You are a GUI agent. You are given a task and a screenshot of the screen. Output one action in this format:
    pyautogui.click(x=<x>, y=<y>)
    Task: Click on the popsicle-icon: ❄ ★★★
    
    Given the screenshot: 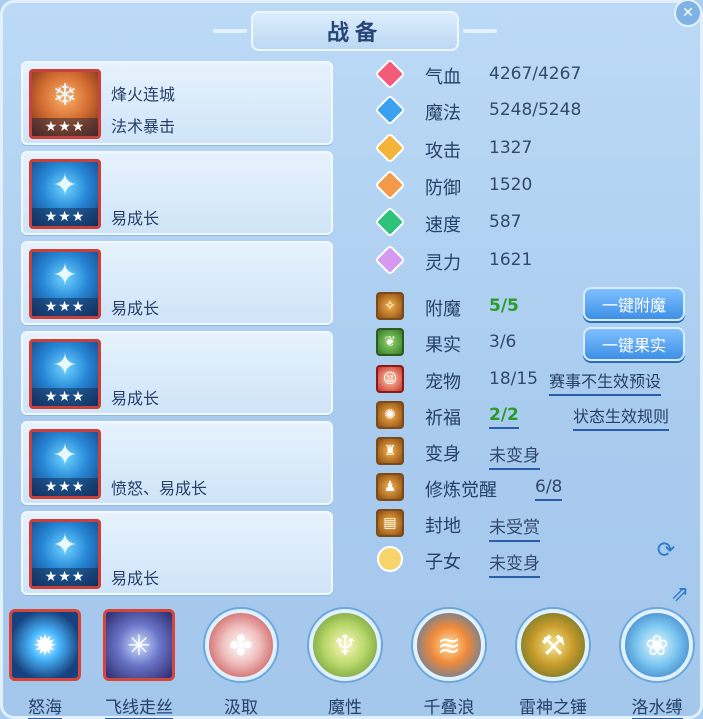 What is the action you would take?
    pyautogui.click(x=65, y=104)
    